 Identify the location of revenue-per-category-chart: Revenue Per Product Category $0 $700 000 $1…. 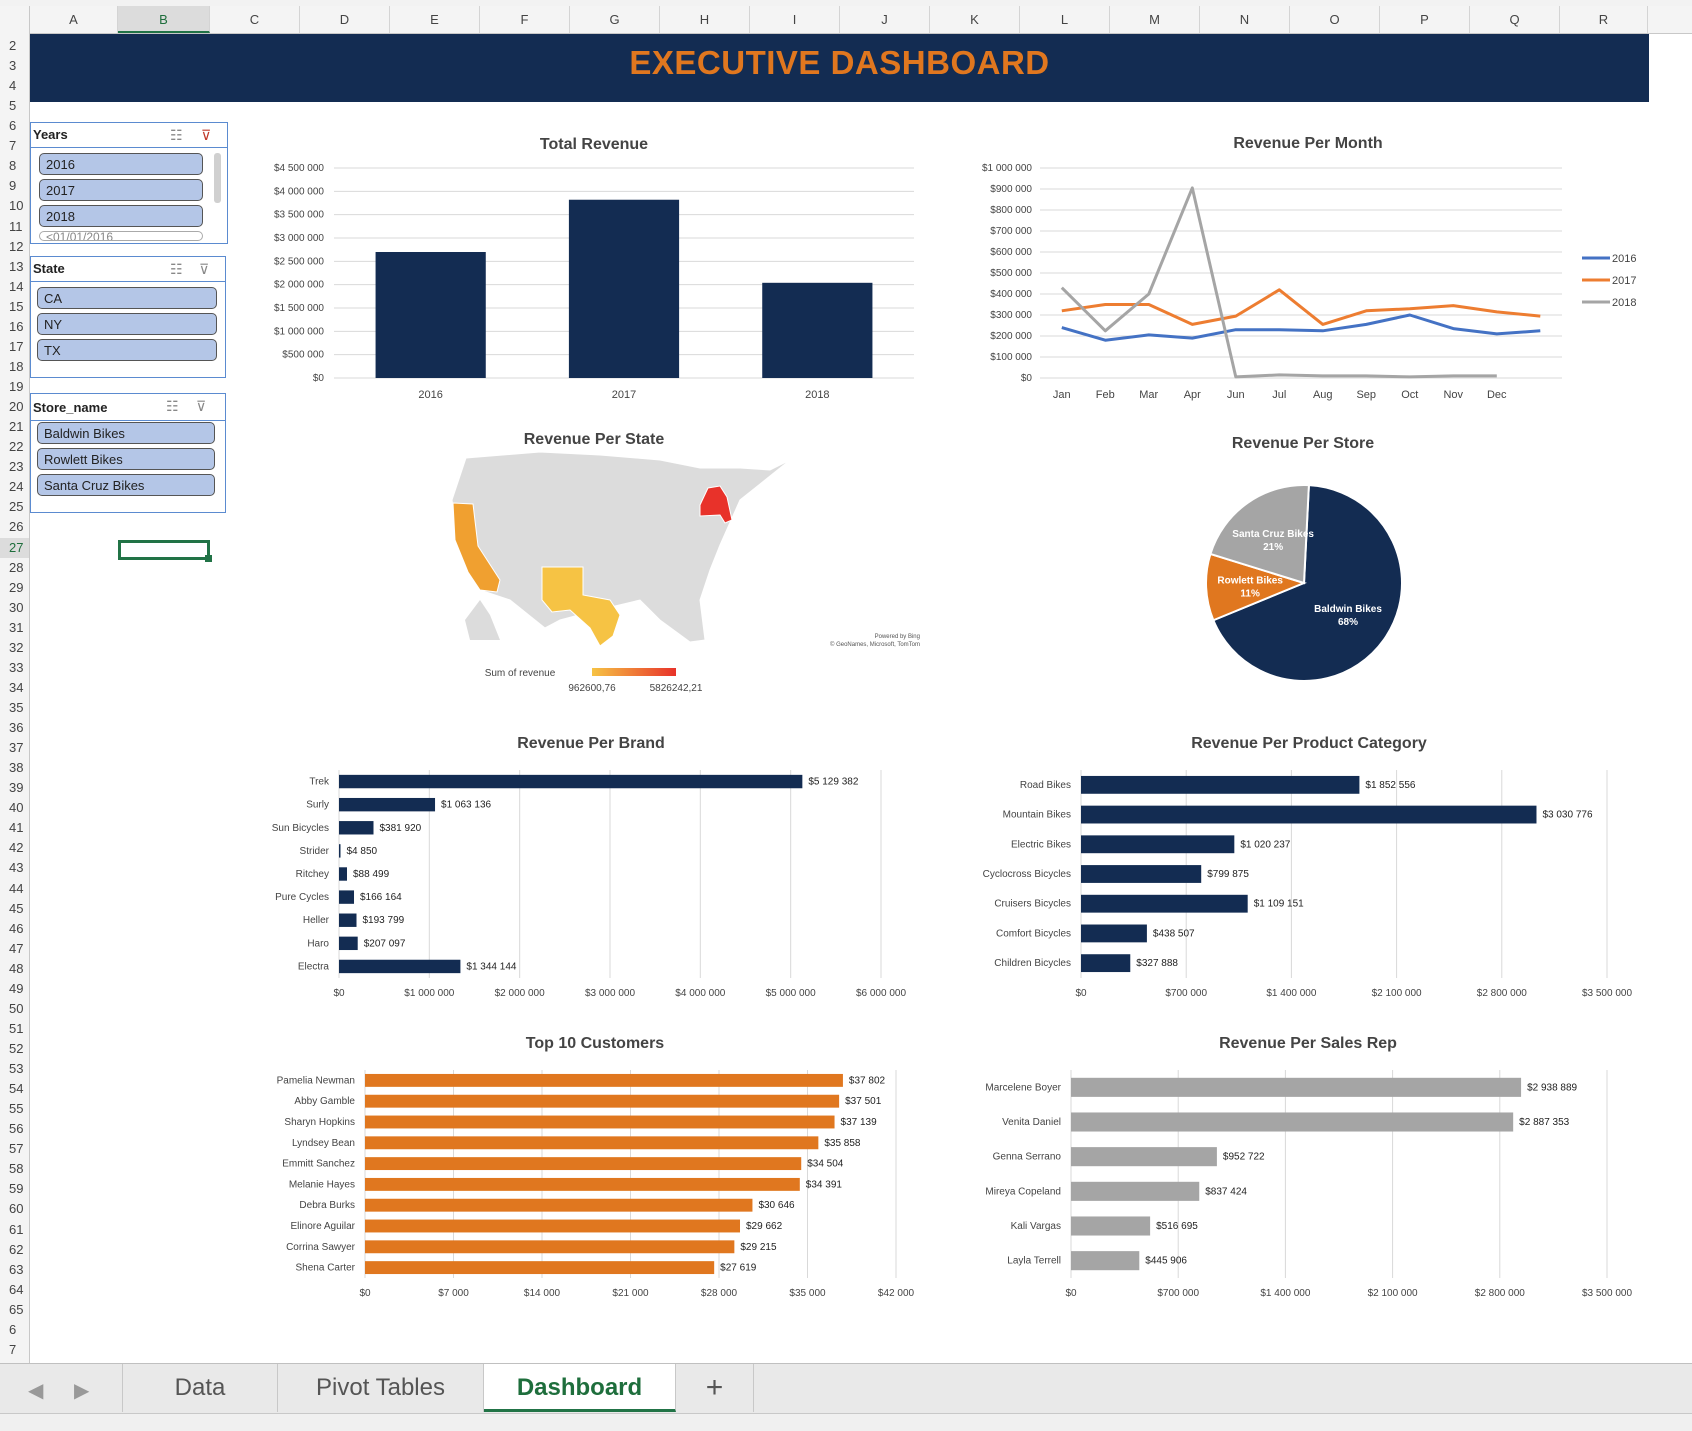
(1308, 867).